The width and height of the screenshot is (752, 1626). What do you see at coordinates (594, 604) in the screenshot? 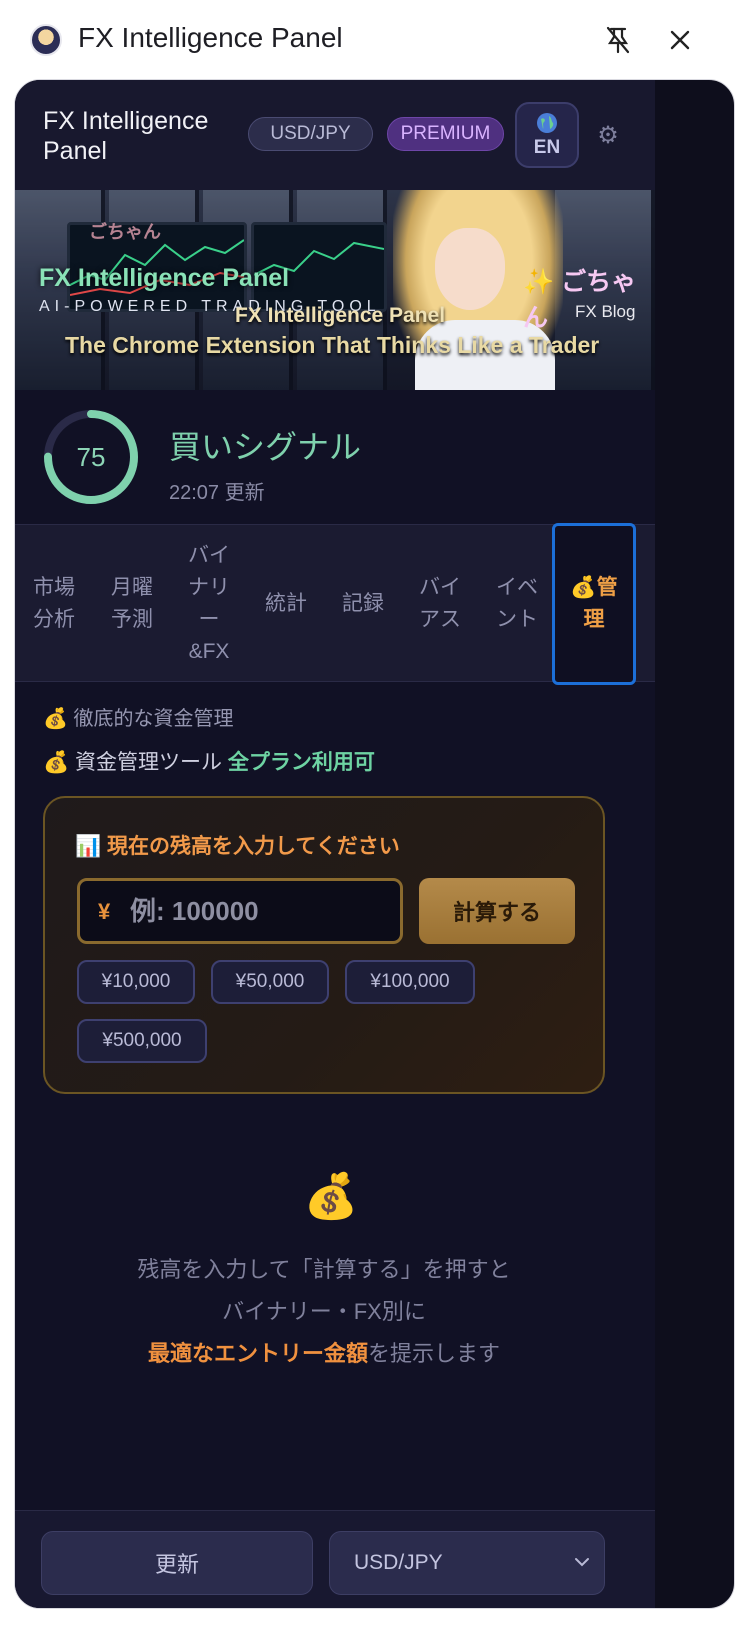
I see `tab-management: 💰管 理` at bounding box center [594, 604].